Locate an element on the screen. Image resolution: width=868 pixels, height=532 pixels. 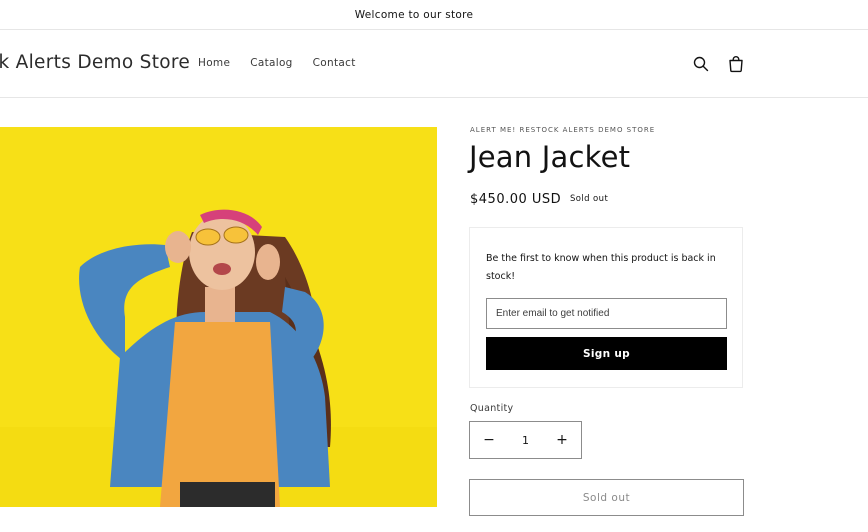
sold-out-badge: Sold out is located at coordinates (589, 199).